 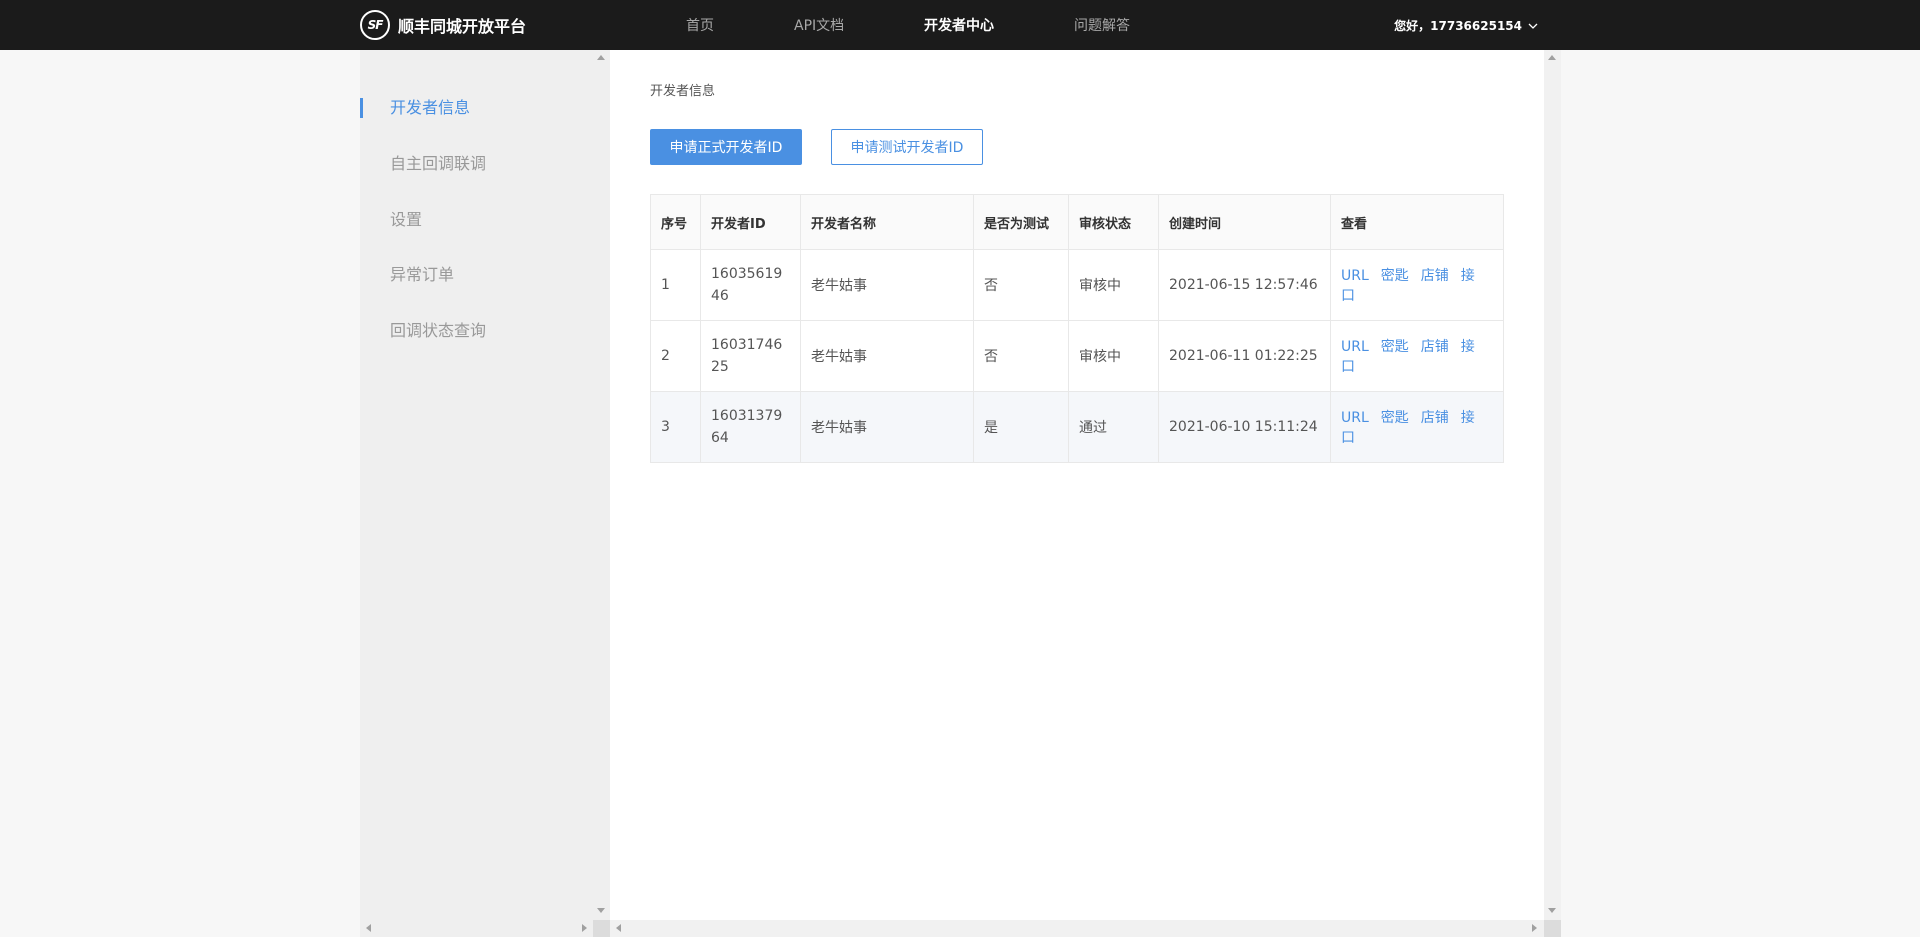 What do you see at coordinates (750, 427) in the screenshot?
I see `cell-developer-id: 1603137964` at bounding box center [750, 427].